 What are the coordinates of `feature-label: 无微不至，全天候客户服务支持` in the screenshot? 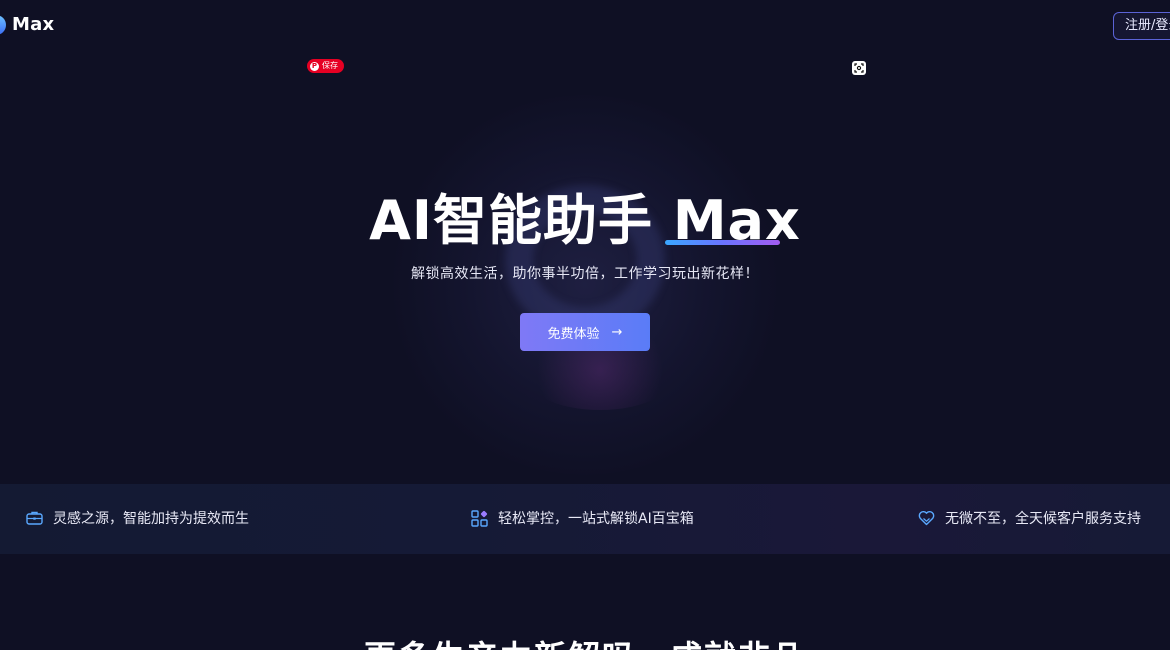 It's located at (1043, 519).